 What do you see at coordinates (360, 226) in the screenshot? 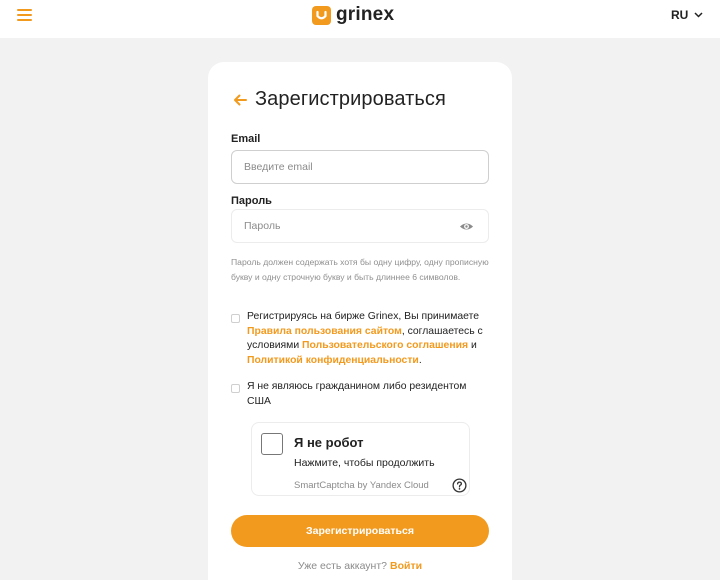
I see `password-field` at bounding box center [360, 226].